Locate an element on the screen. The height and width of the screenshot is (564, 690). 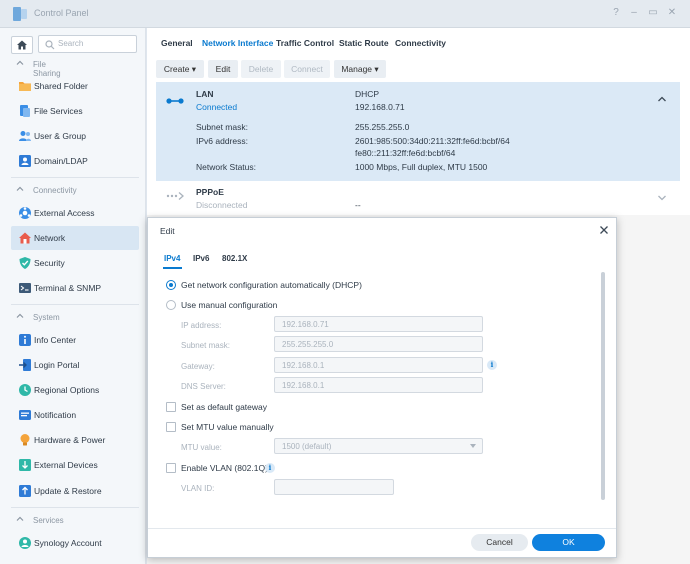
manage-button: Manage ▾ is located at coordinates (360, 69).